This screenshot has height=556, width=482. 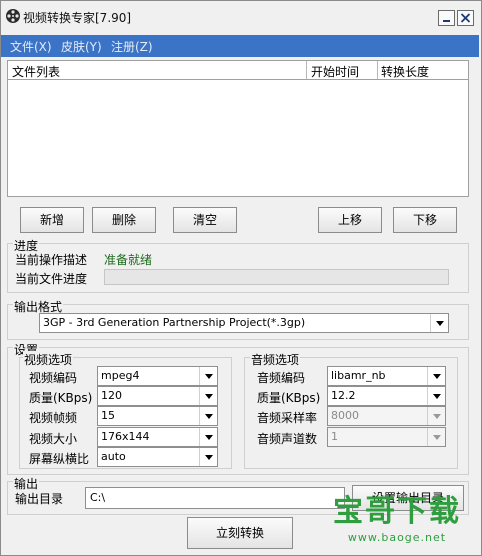 I want to click on output-dir-value: C:\, so click(x=98, y=497).